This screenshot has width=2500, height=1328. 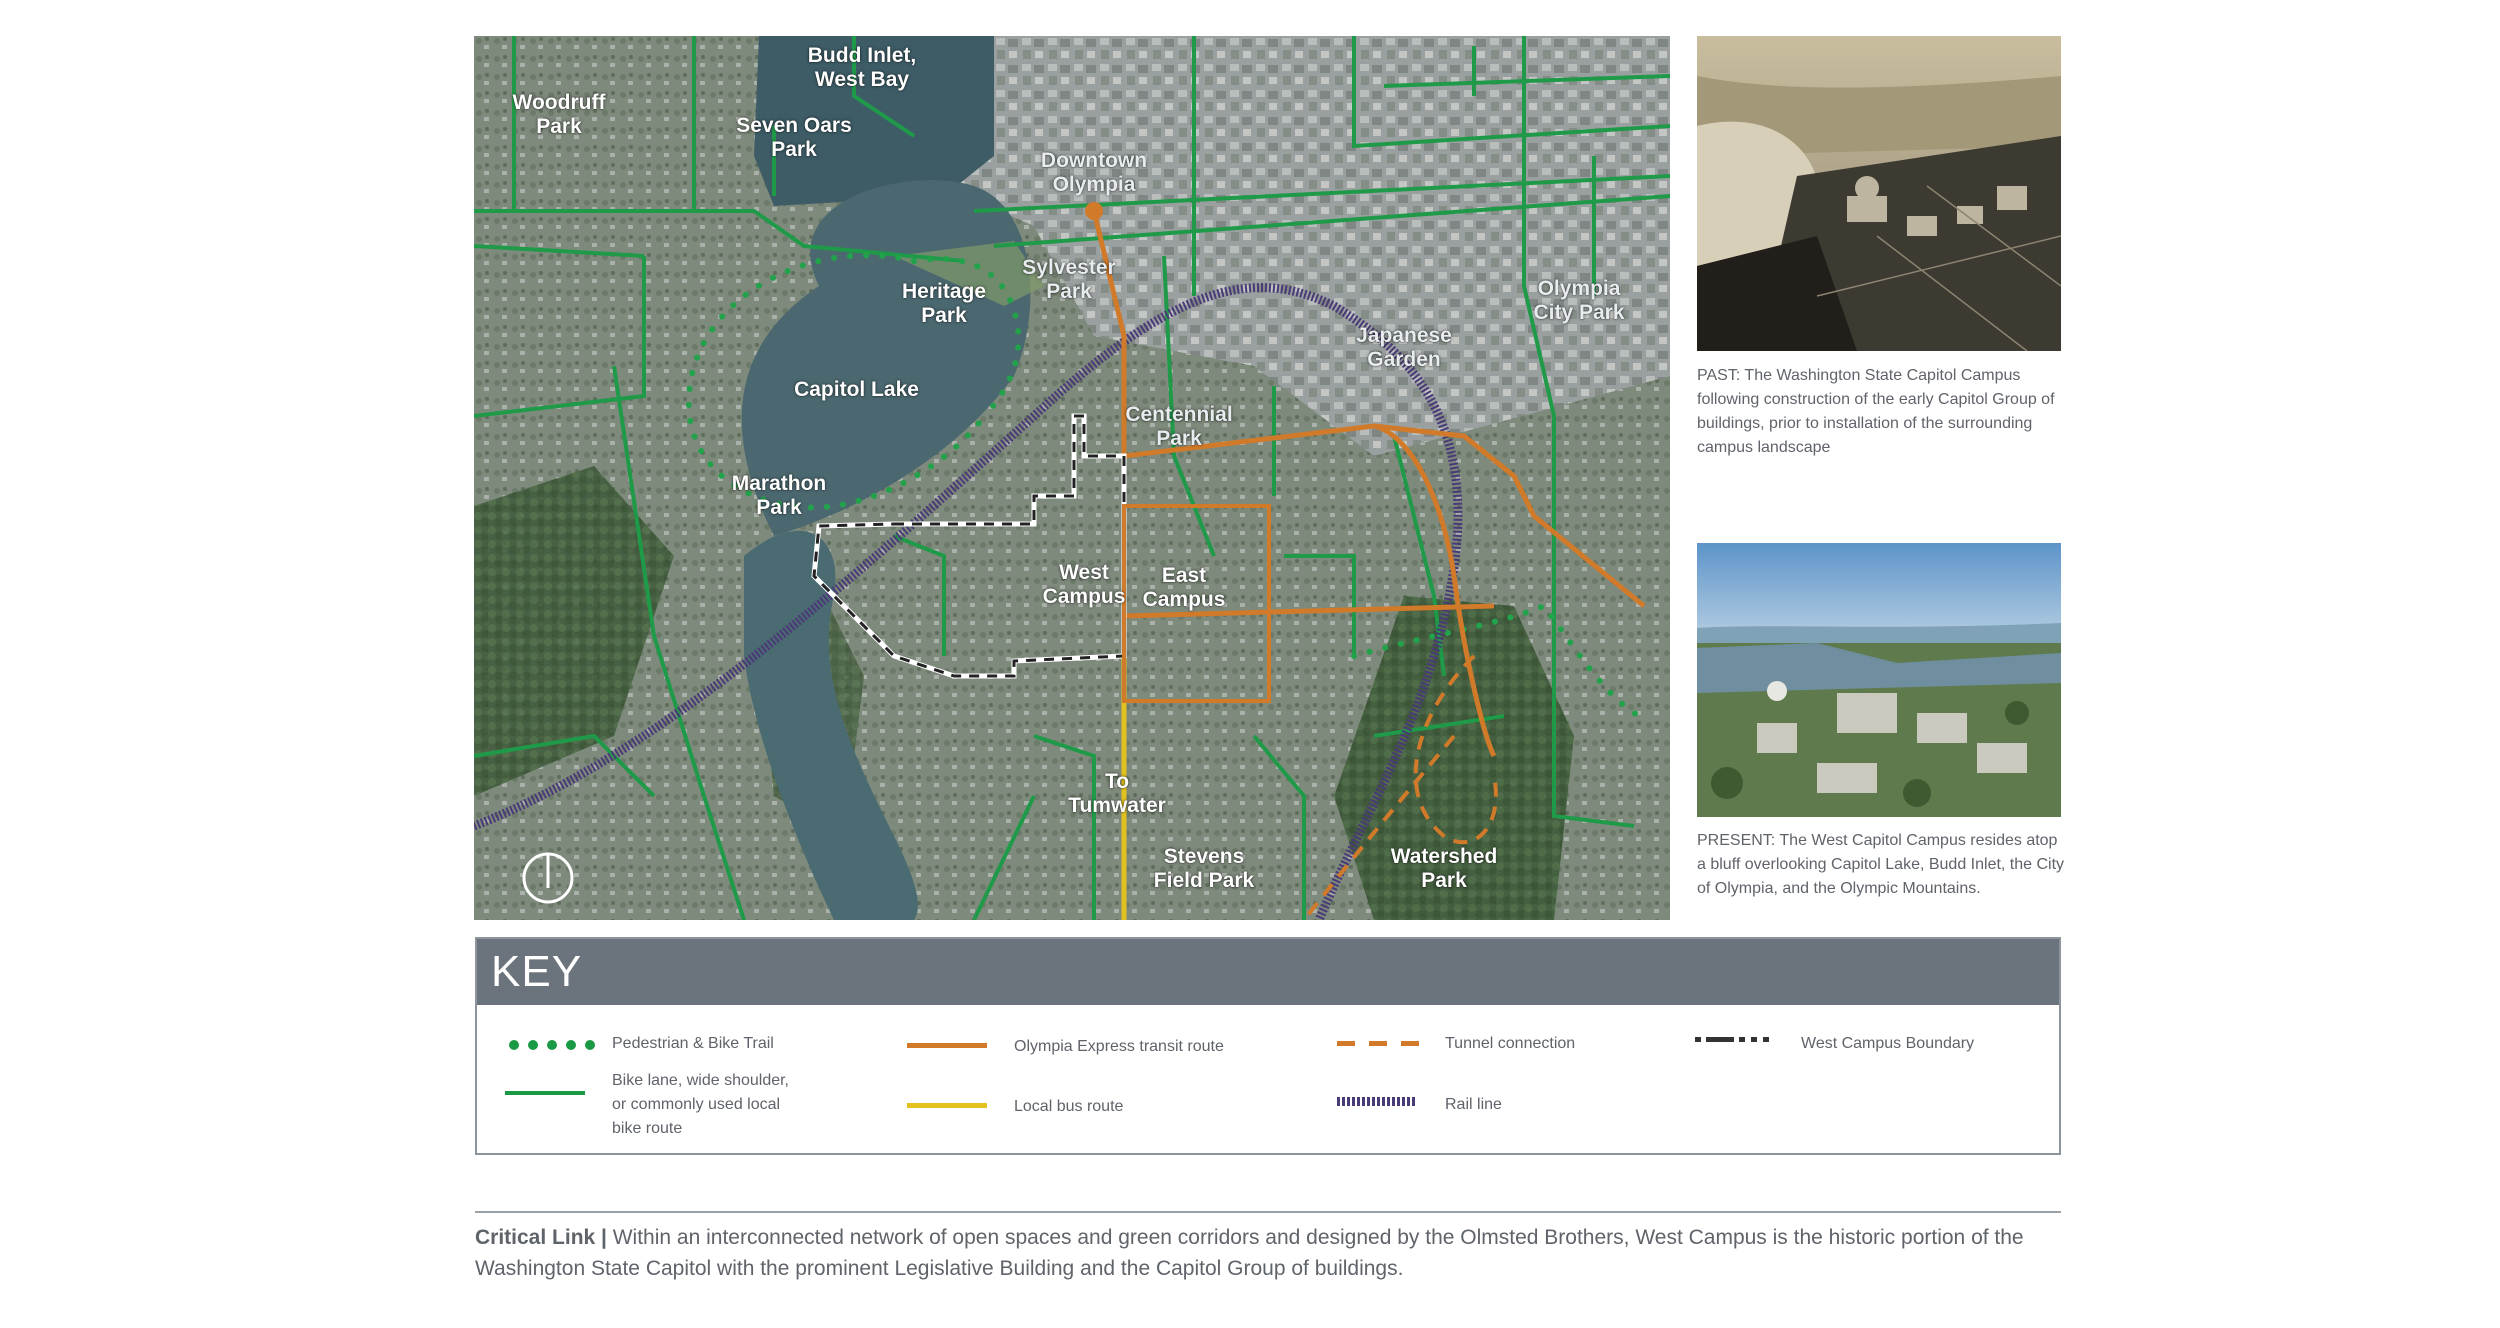 What do you see at coordinates (1204, 868) in the screenshot?
I see `label-stevens-field-park: Stevens Field Park` at bounding box center [1204, 868].